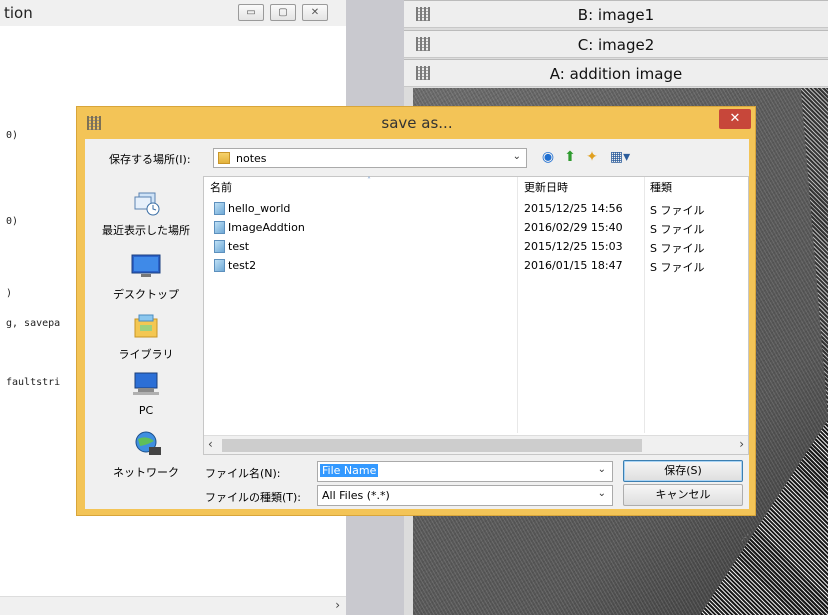  Describe the element at coordinates (370, 158) in the screenshot. I see `location-select: notes ⌄` at that location.